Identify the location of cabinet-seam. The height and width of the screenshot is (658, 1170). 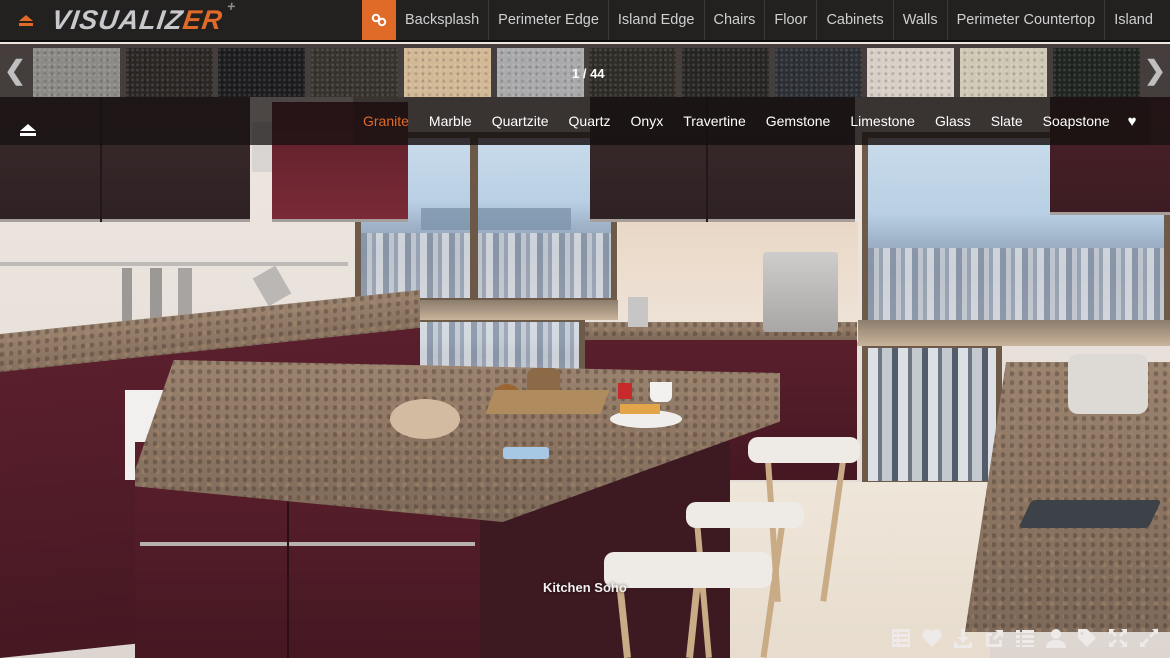
(288, 570).